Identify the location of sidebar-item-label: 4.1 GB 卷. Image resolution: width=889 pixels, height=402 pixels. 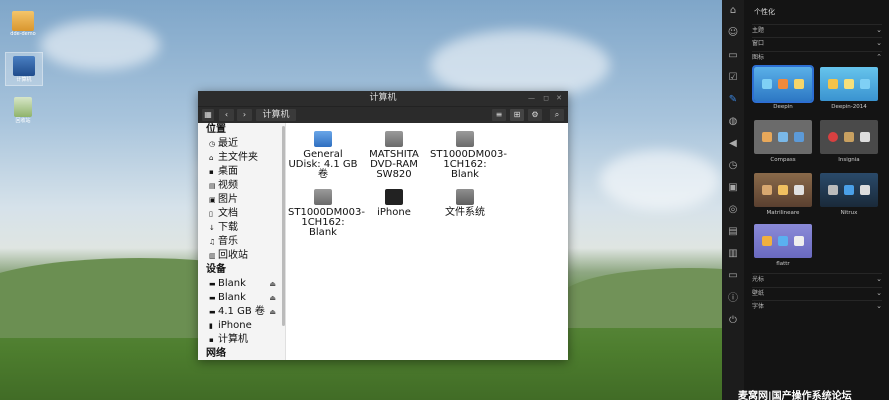
(241, 311).